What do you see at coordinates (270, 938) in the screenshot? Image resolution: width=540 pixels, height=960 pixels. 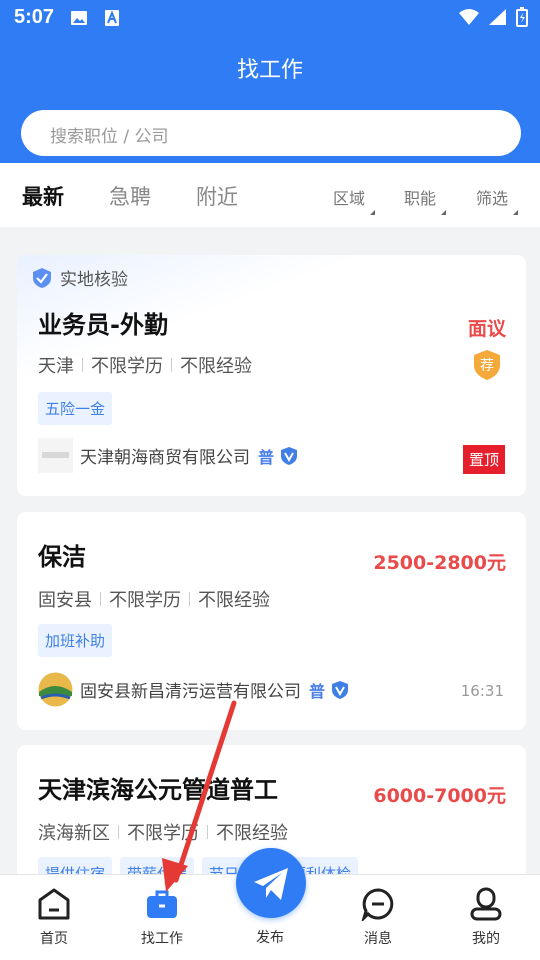 I see `nav-publish-label: 发布` at bounding box center [270, 938].